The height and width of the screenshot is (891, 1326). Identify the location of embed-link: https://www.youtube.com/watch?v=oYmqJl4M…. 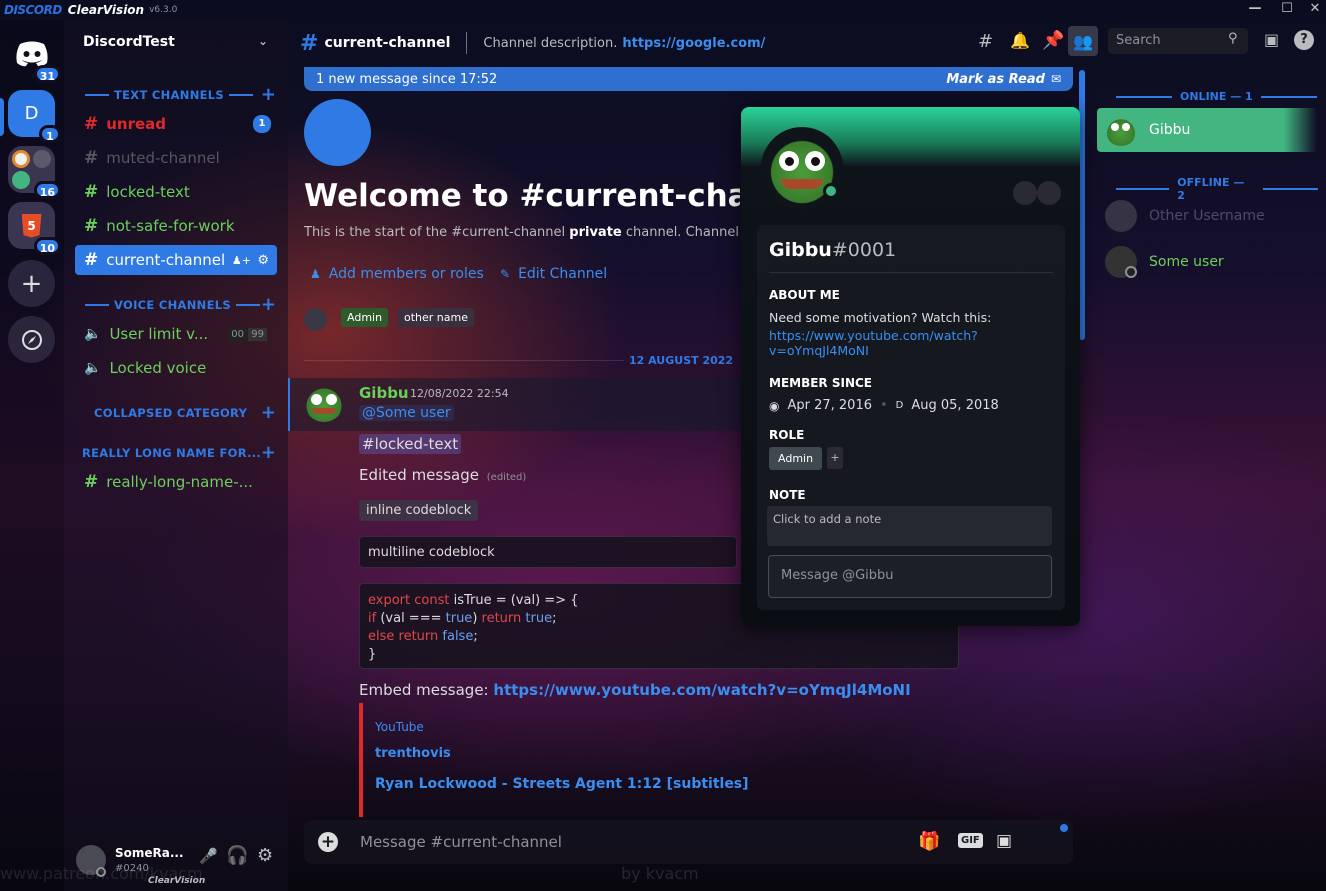
(701, 690).